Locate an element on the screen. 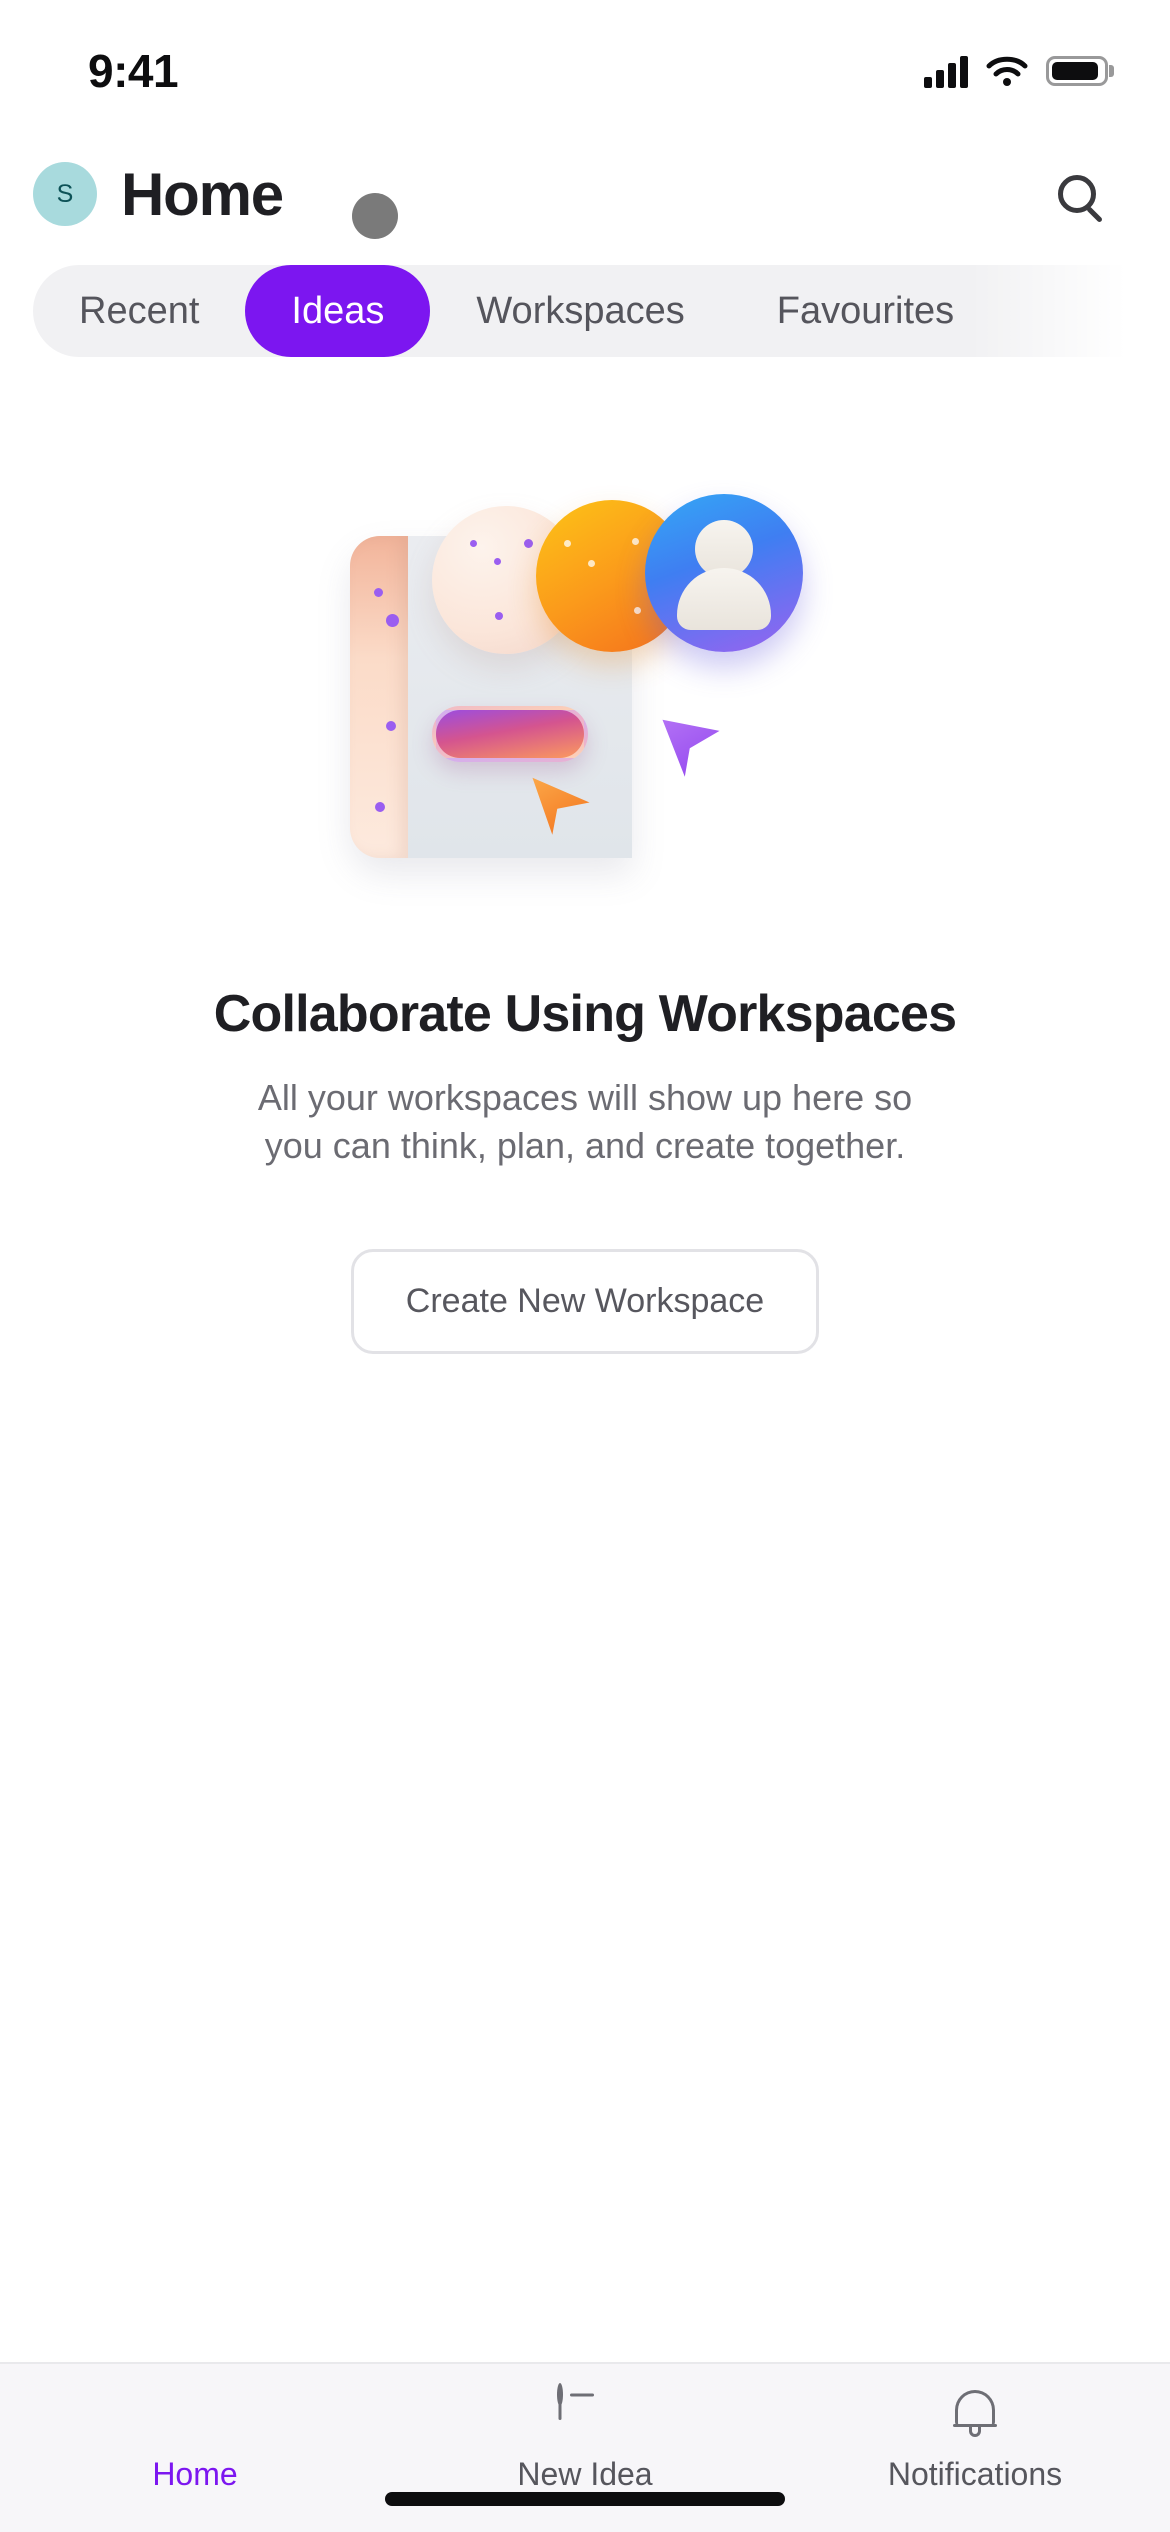 The width and height of the screenshot is (1170, 2532). illustration-spine is located at coordinates (379, 697).